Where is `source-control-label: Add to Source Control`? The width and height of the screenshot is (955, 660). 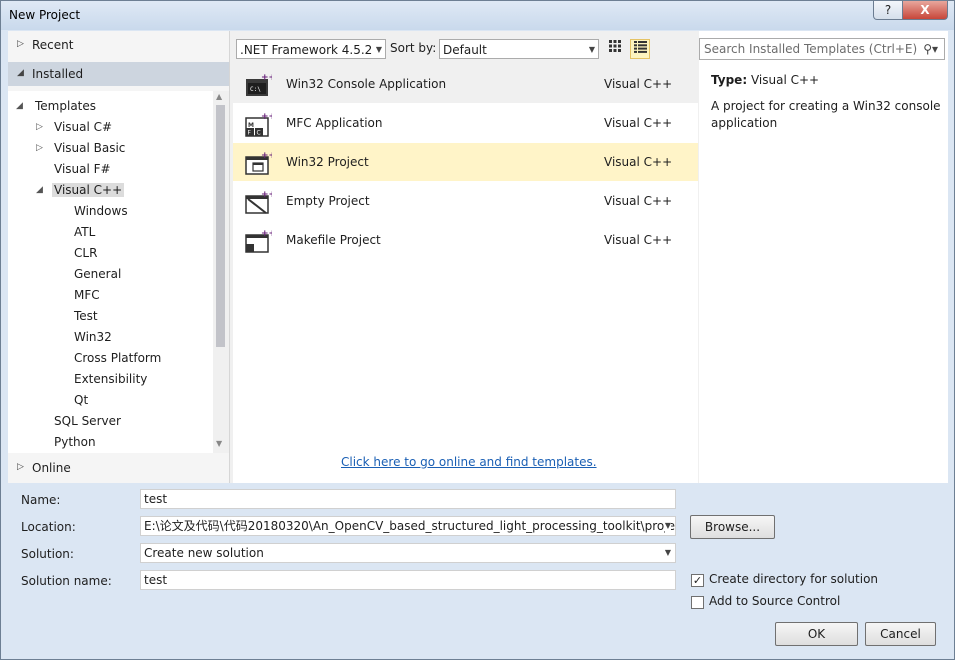 source-control-label: Add to Source Control is located at coordinates (775, 601).